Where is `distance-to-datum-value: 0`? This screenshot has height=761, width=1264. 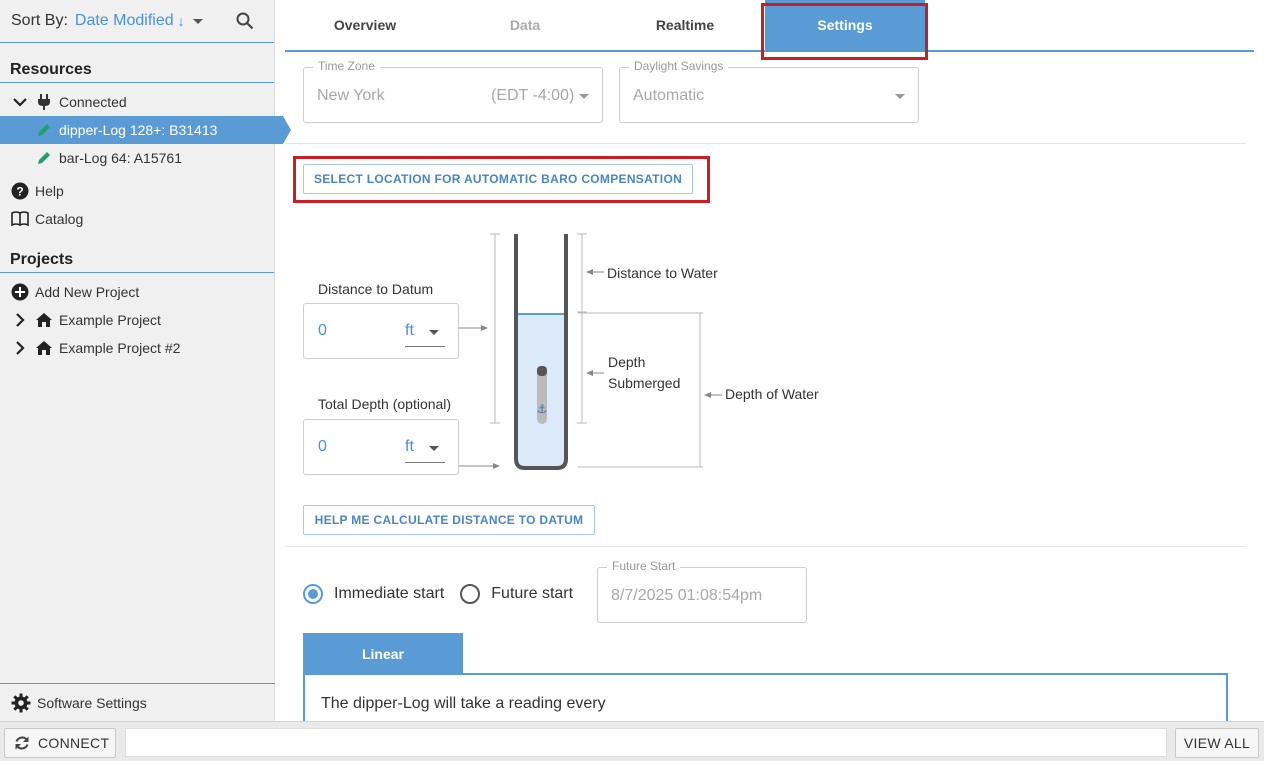
distance-to-datum-value: 0 is located at coordinates (322, 331).